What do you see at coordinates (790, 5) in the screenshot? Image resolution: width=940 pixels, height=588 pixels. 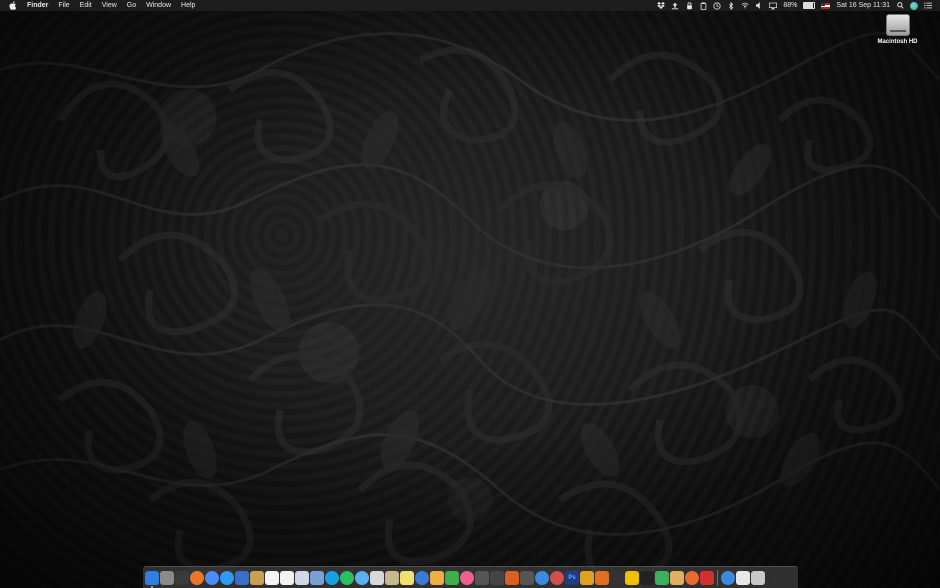 I see `battery-percent: 88%` at bounding box center [790, 5].